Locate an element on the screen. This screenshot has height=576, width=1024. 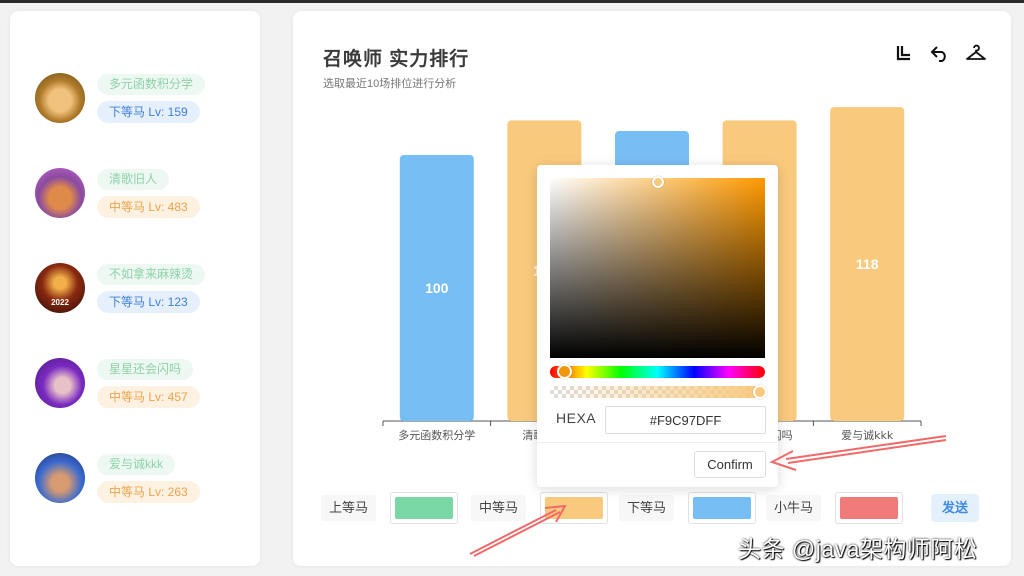
category-label: 多元函数积分学 is located at coordinates (436, 435).